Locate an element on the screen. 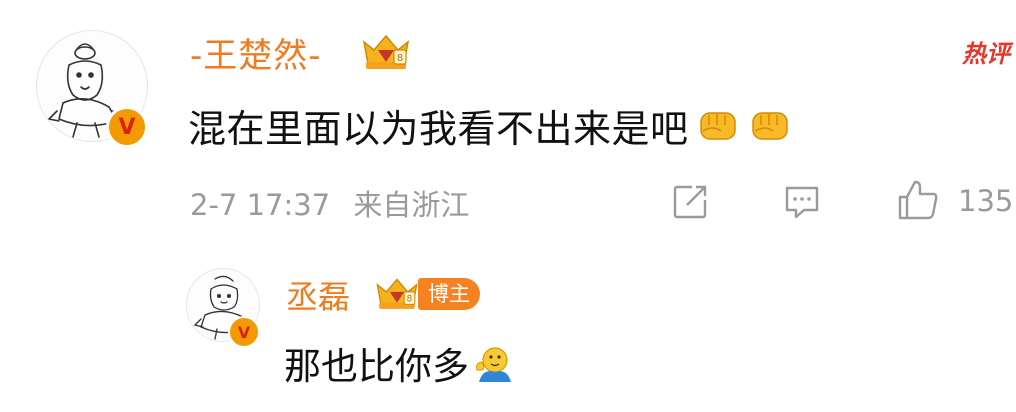  reply-text-row: 那也比你多 is located at coordinates (399, 363).